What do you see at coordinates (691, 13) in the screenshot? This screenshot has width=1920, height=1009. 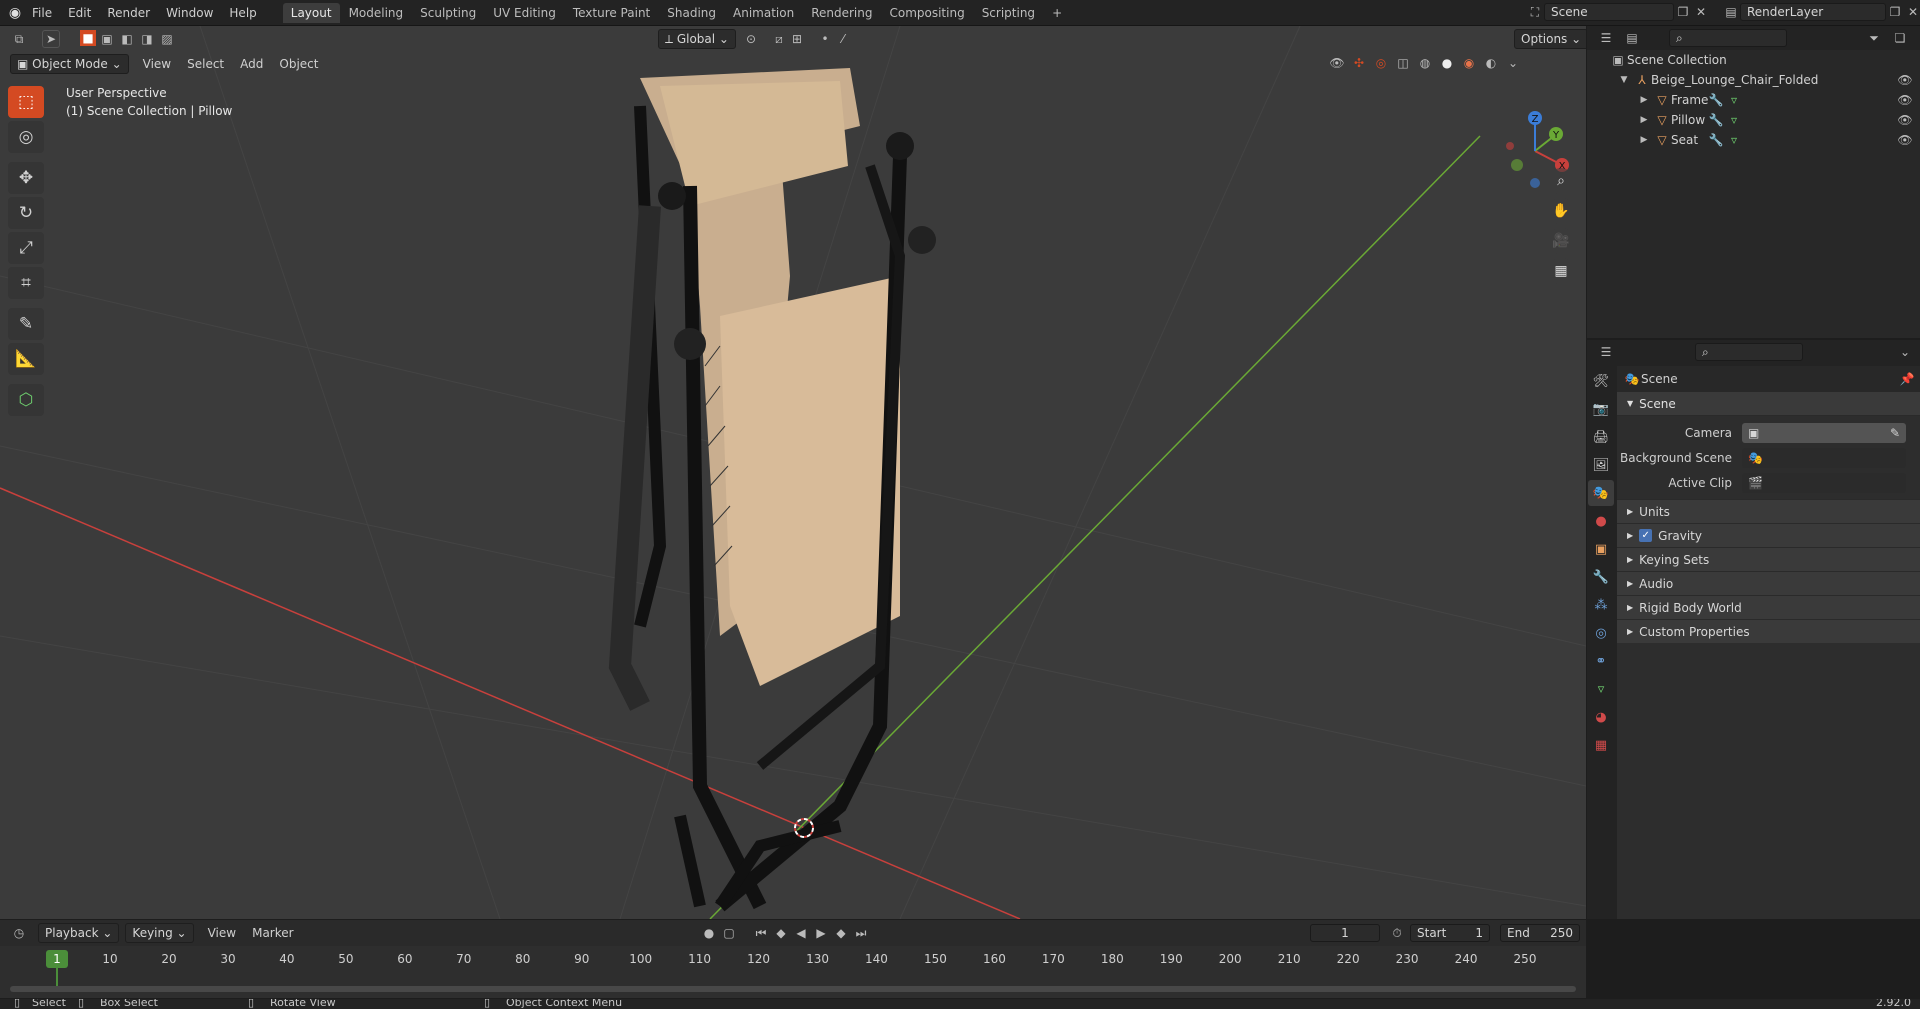 I see `tab-shading: Shading` at bounding box center [691, 13].